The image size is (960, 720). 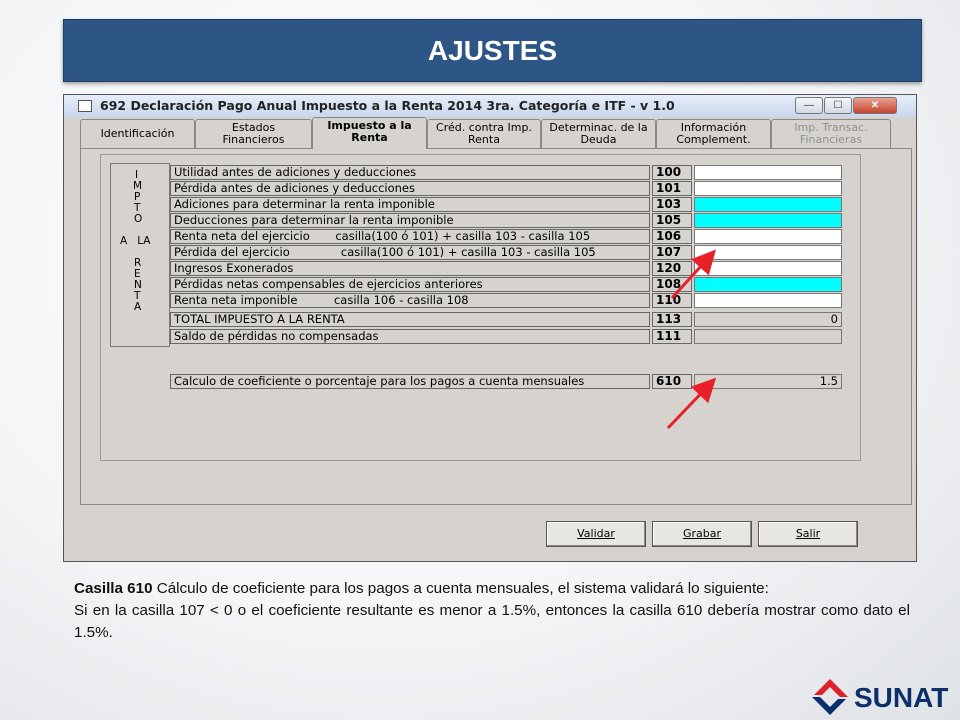 What do you see at coordinates (672, 268) in the screenshot?
I see `row-code: 120` at bounding box center [672, 268].